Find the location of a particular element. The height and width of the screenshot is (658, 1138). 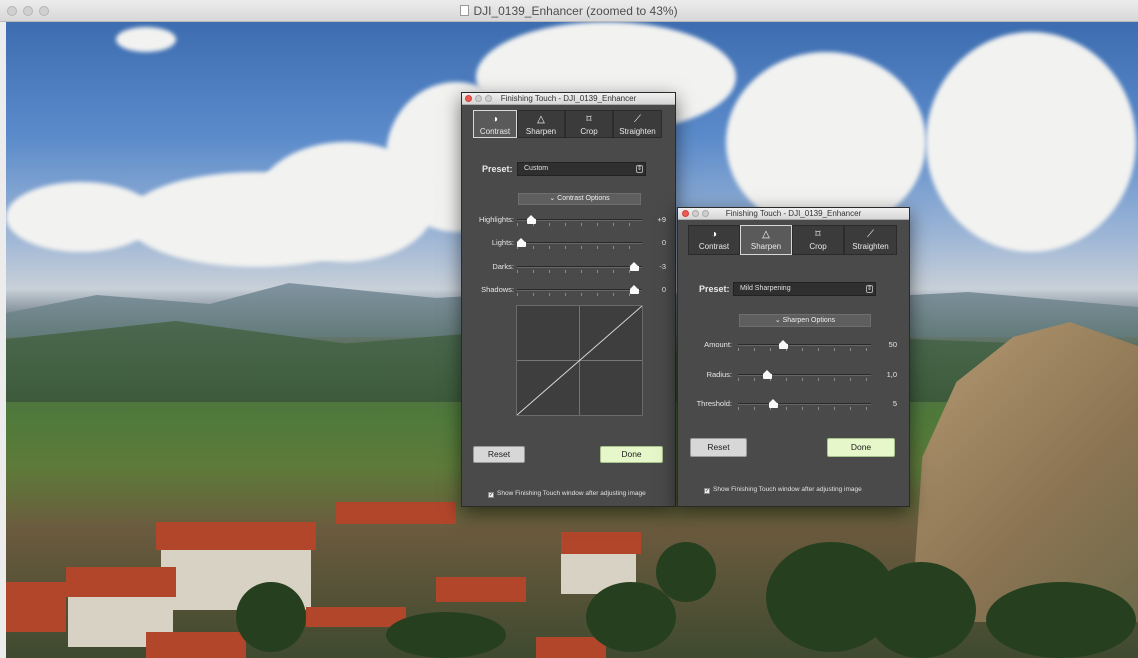

document-icon is located at coordinates (465, 10).